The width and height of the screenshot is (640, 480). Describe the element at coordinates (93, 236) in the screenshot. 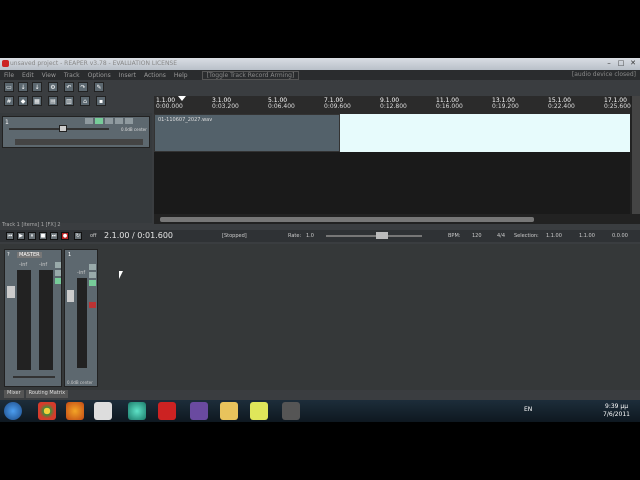

I see `automation-mode: off` at that location.